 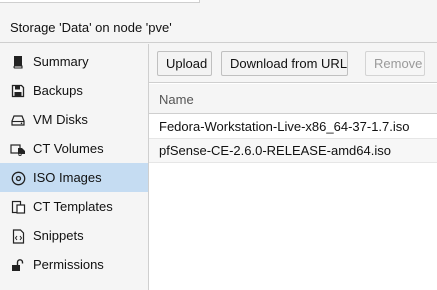 I want to click on container-icon, so click(x=18, y=149).